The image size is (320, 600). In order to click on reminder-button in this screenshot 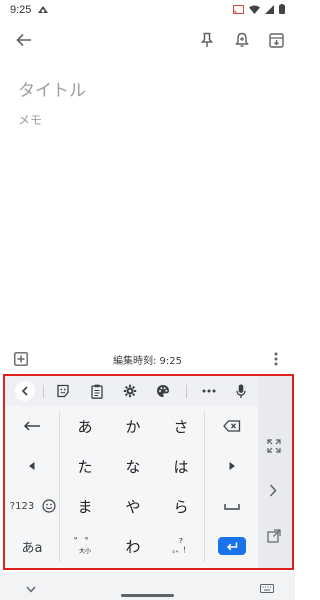, I will do `click(242, 40)`.